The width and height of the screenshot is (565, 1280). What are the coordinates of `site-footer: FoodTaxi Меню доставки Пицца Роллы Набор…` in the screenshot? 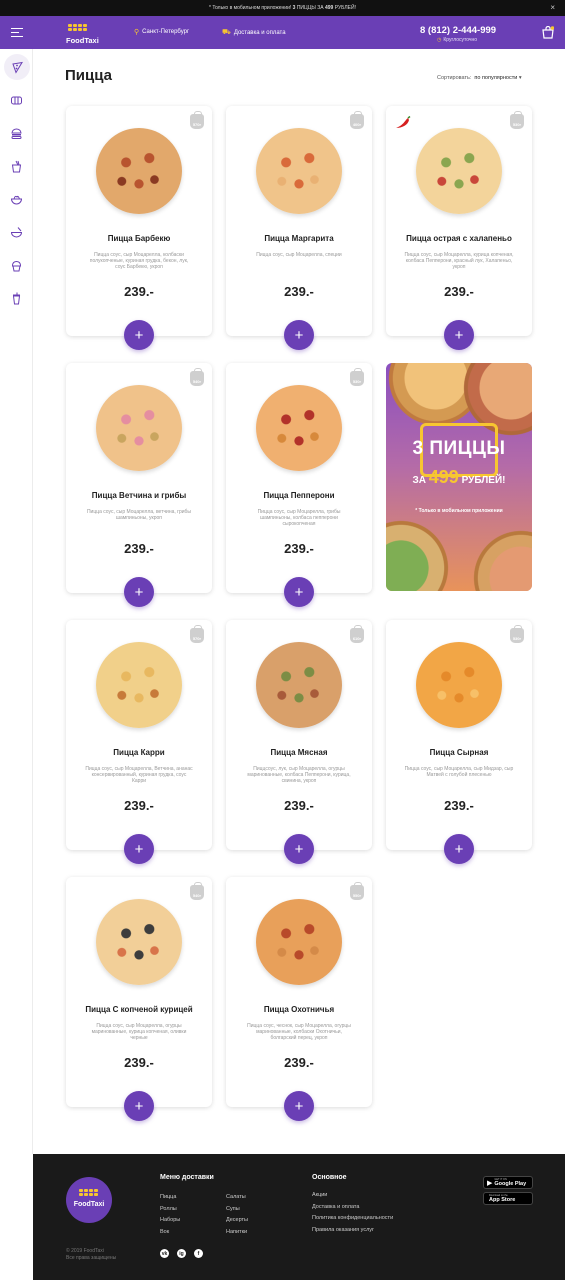 It's located at (299, 1217).